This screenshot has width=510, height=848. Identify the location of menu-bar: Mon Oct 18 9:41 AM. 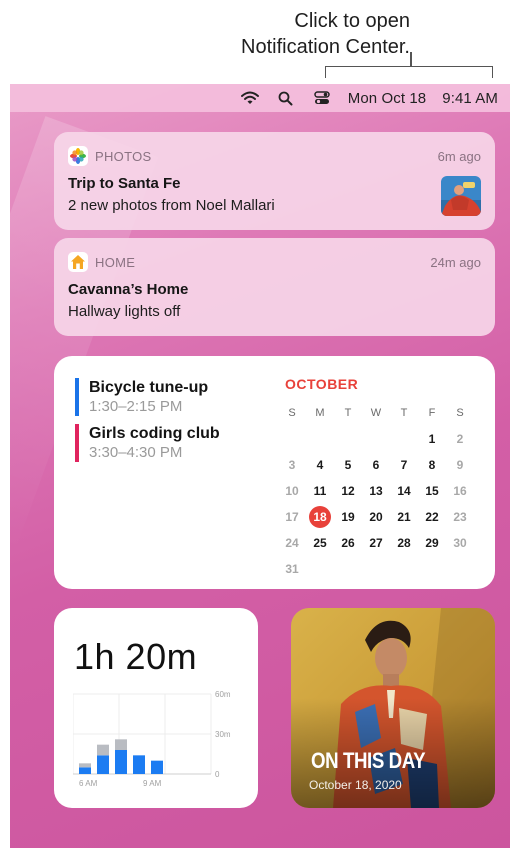
(260, 98).